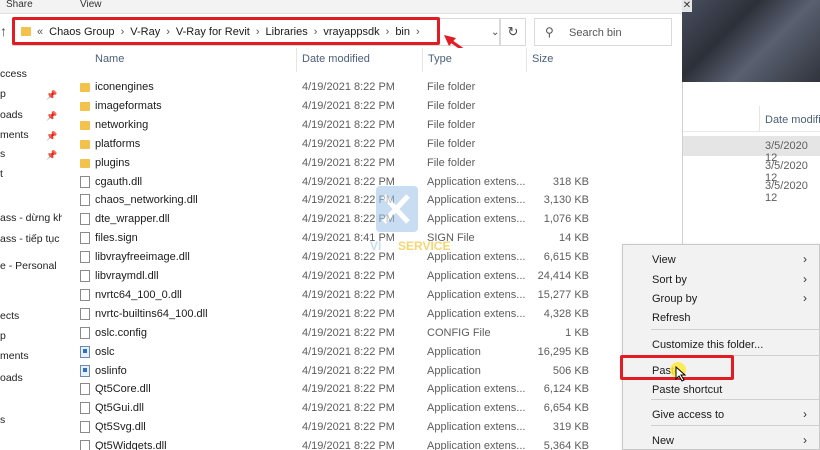 This screenshot has height=450, width=820. Describe the element at coordinates (372, 87) in the screenshot. I see `file-row: iconengines 4/19/2021 8:22 PM File folder` at that location.